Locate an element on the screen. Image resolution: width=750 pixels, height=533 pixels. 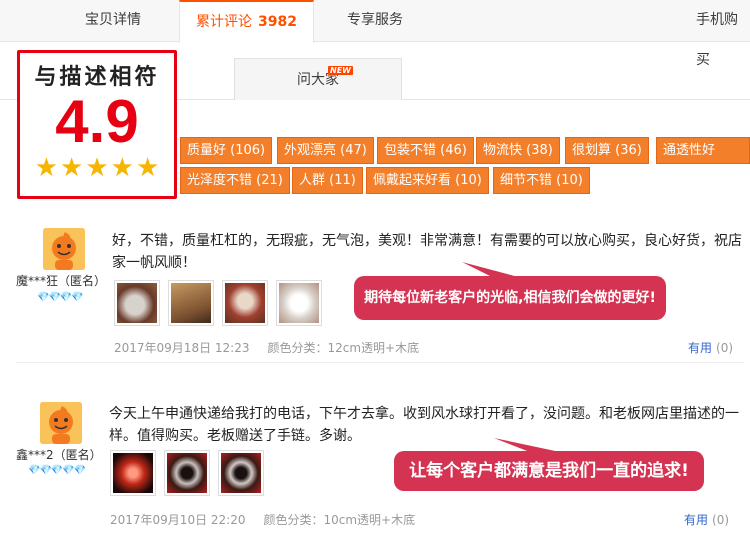
tab-exclusive-service: 专享服务 is located at coordinates (375, 21).